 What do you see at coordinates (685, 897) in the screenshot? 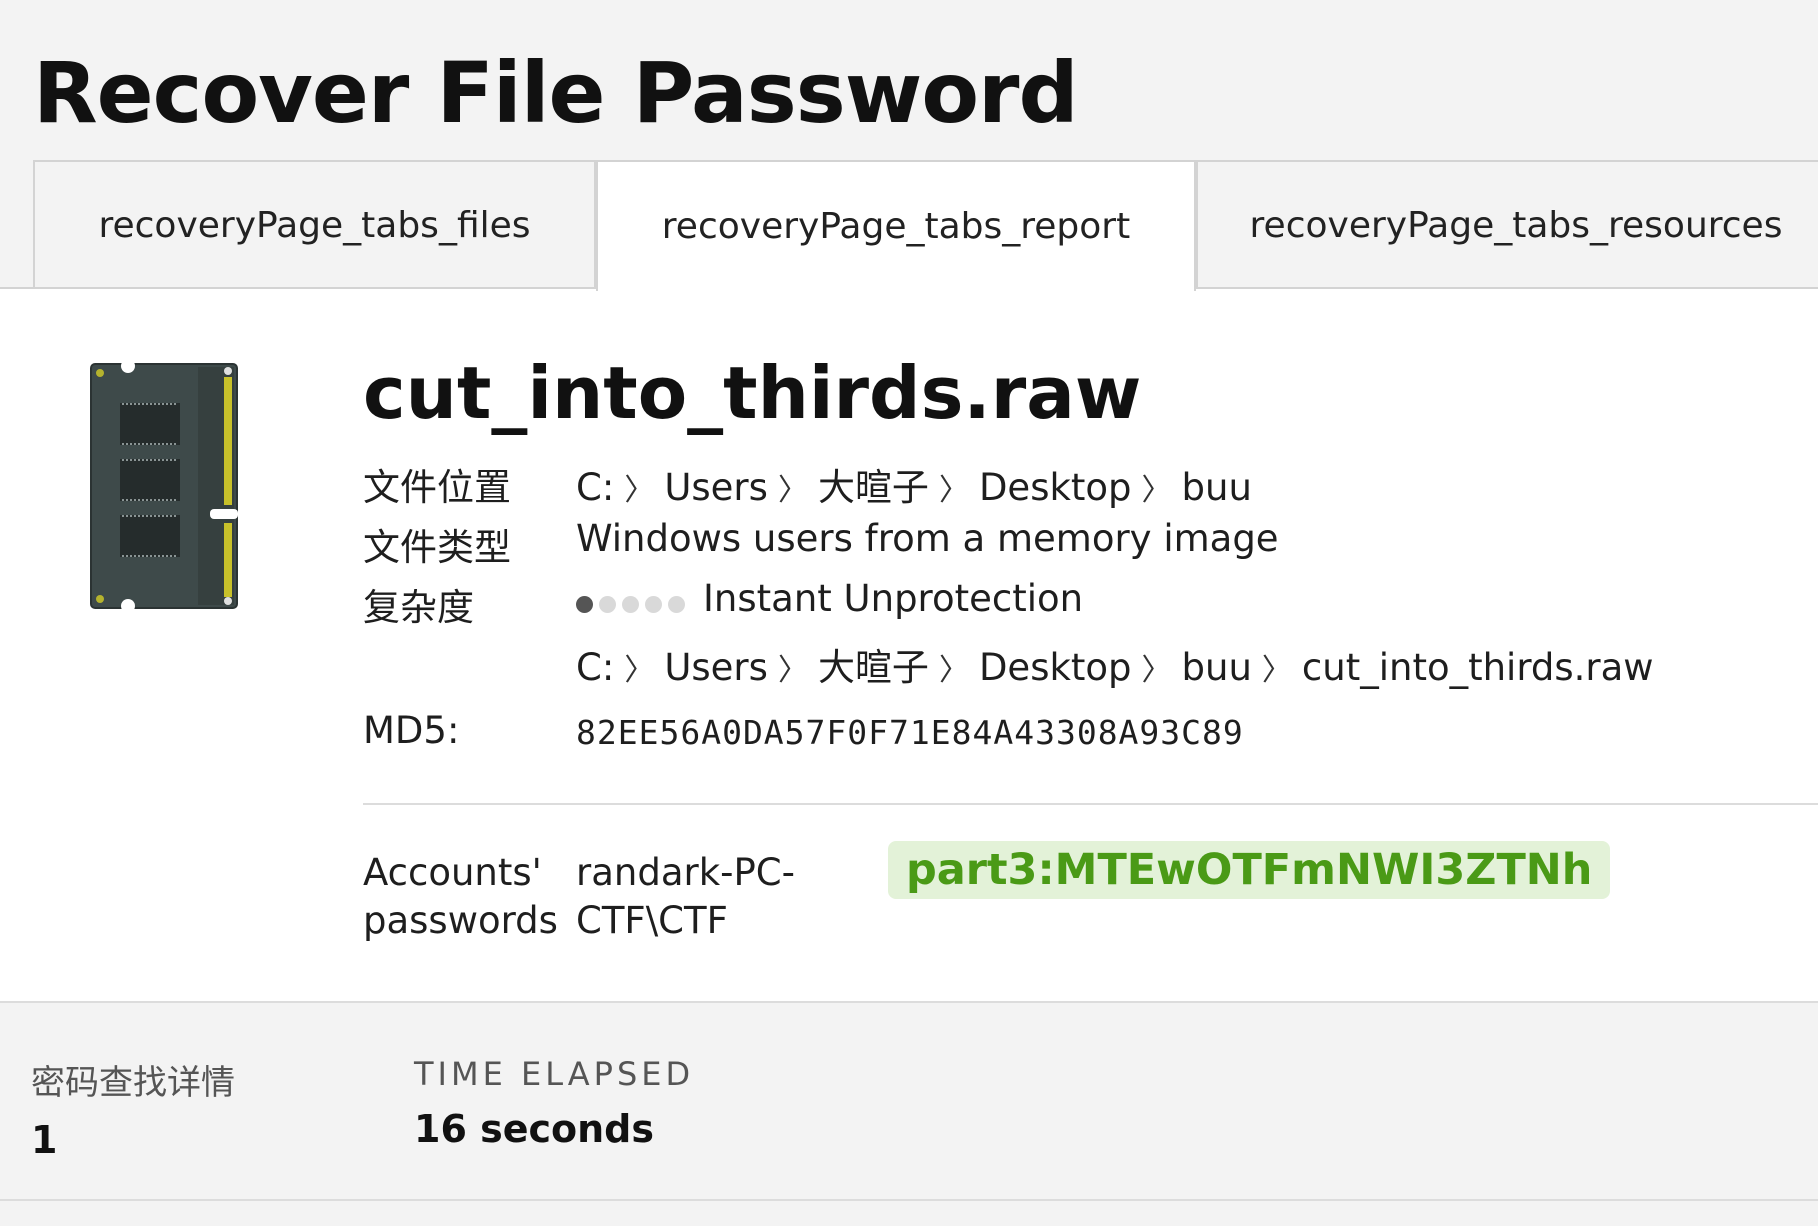
I see `account-user: randark-PC- CTF\CTF` at bounding box center [685, 897].